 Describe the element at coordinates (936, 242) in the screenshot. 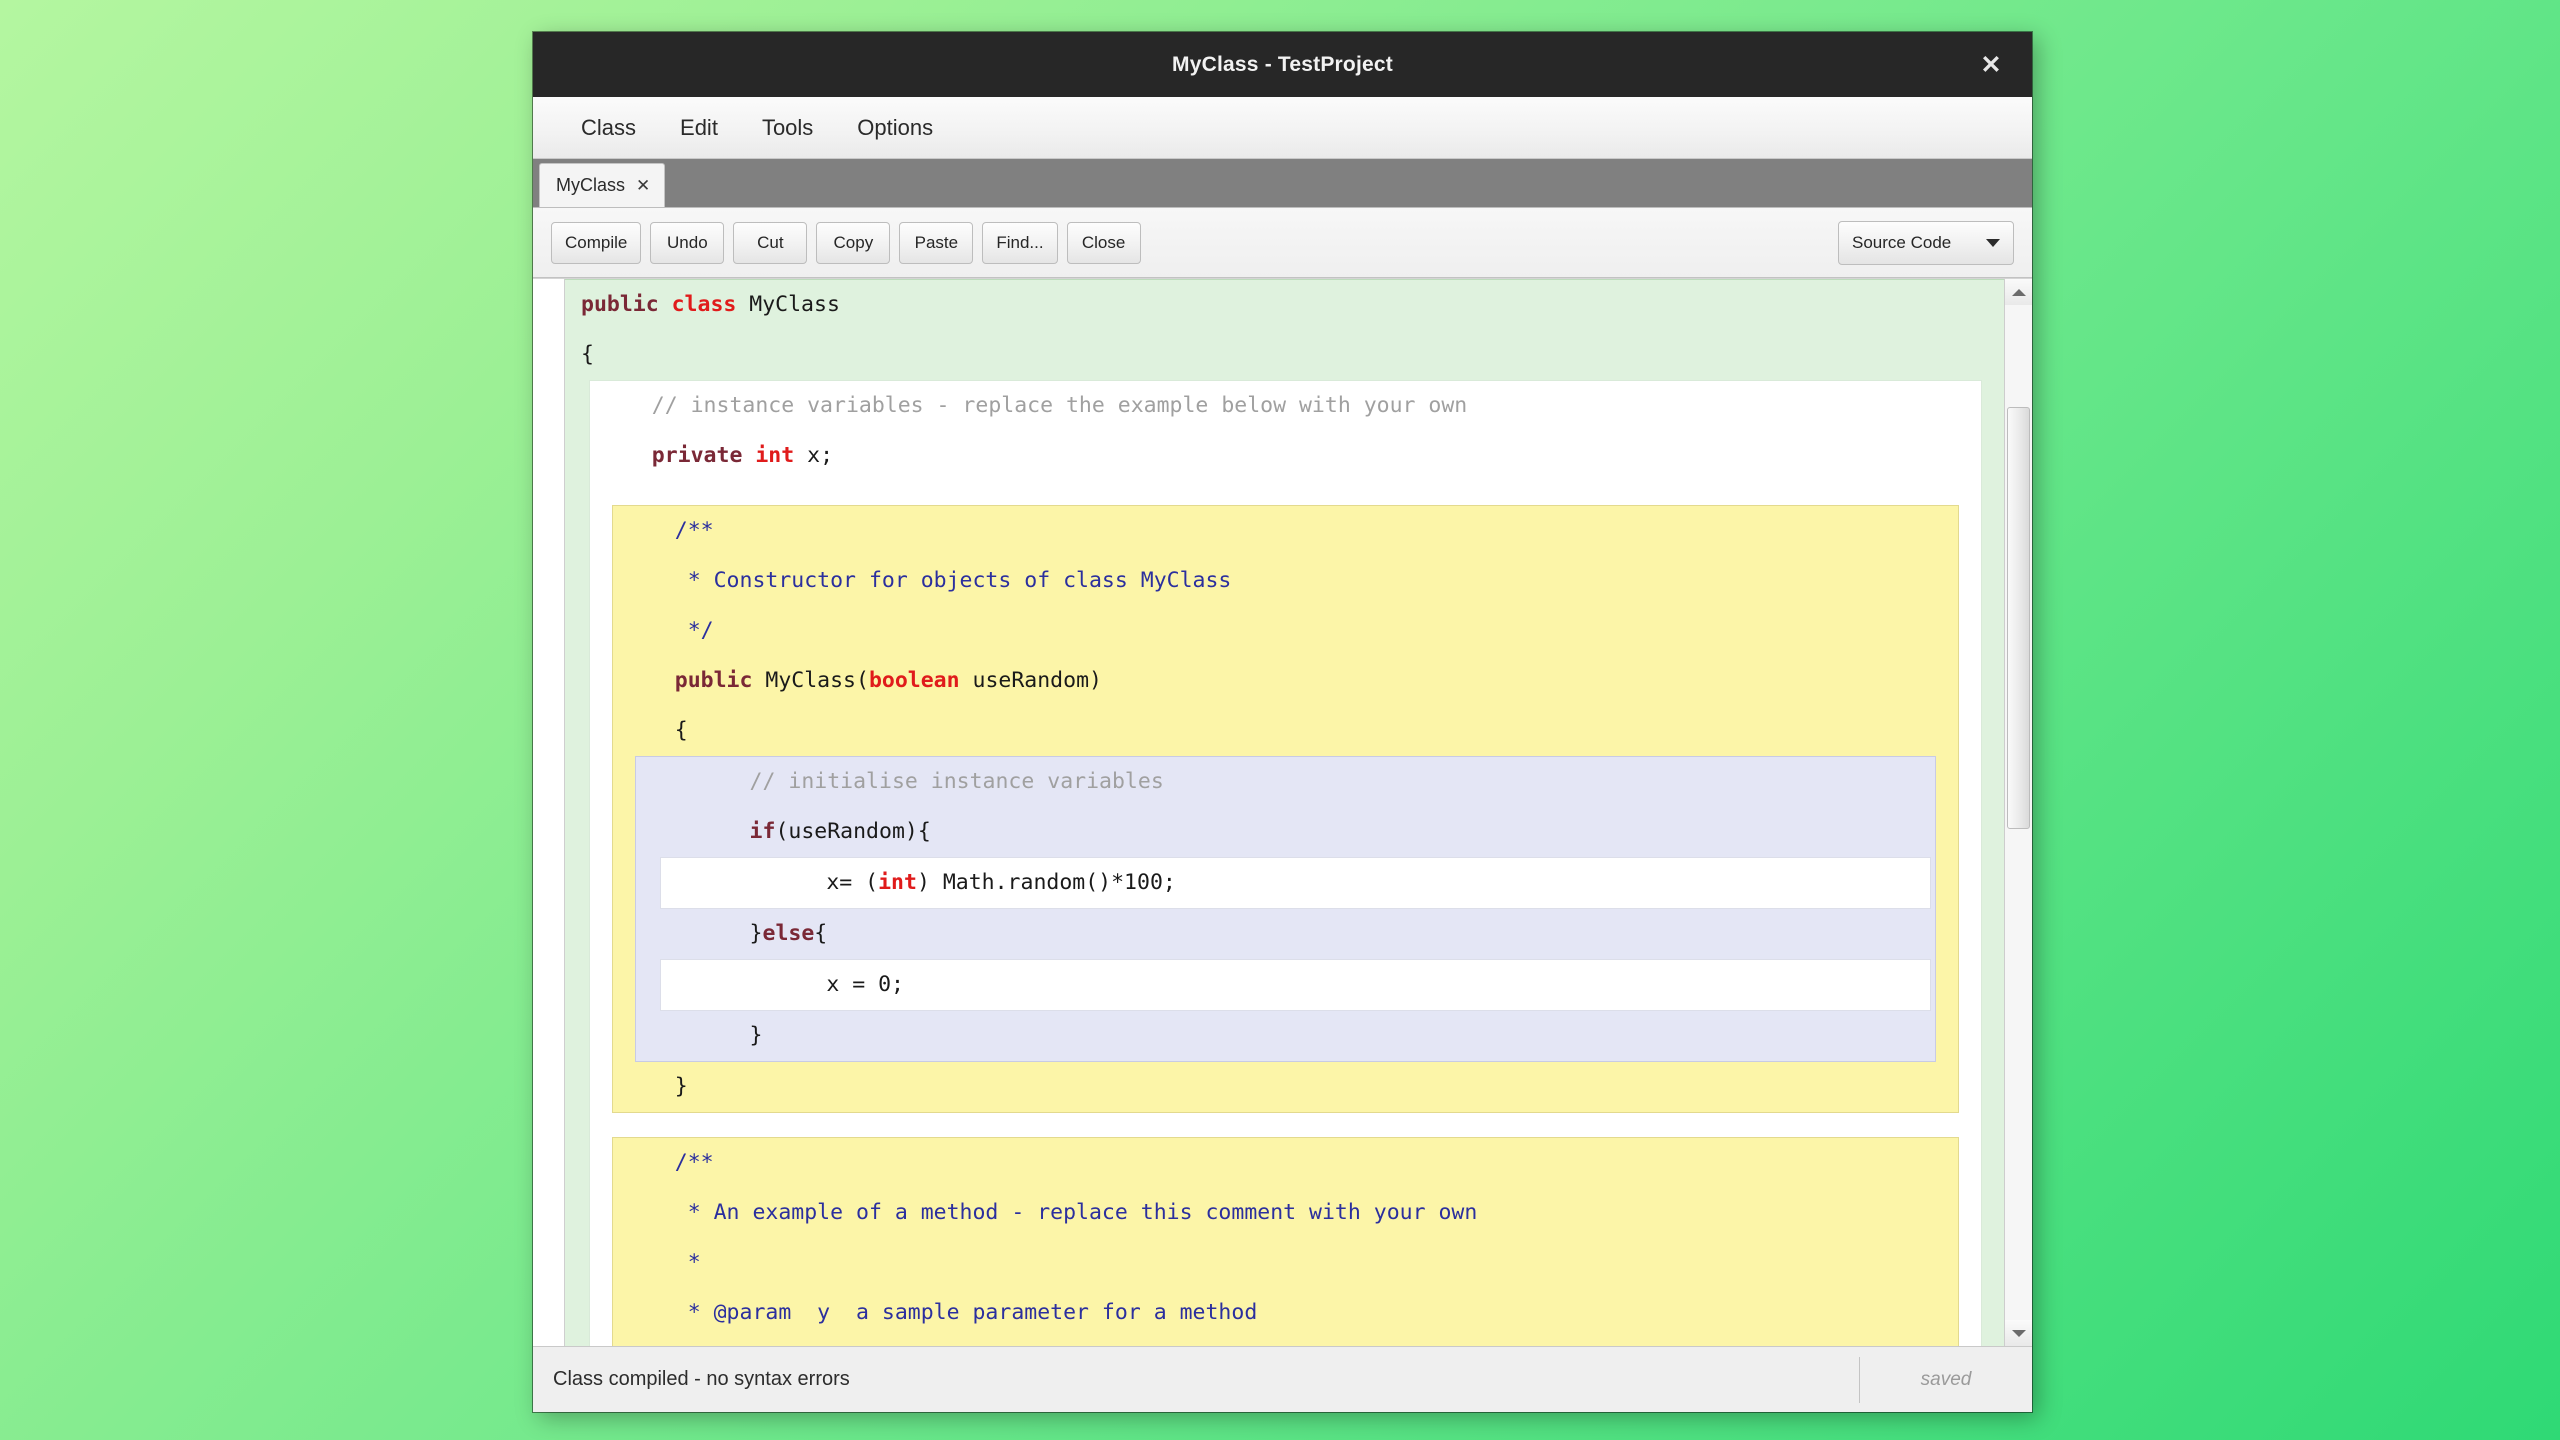

I see `paste-button: Paste` at that location.